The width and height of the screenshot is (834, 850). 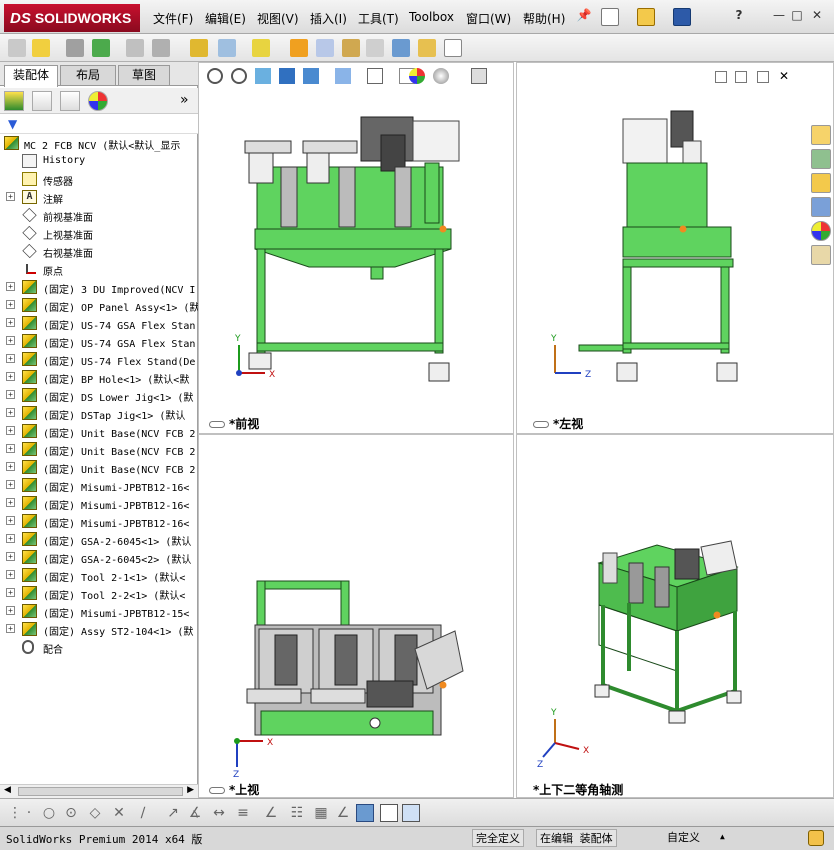 I want to click on new-document-icon, so click(x=610, y=17).